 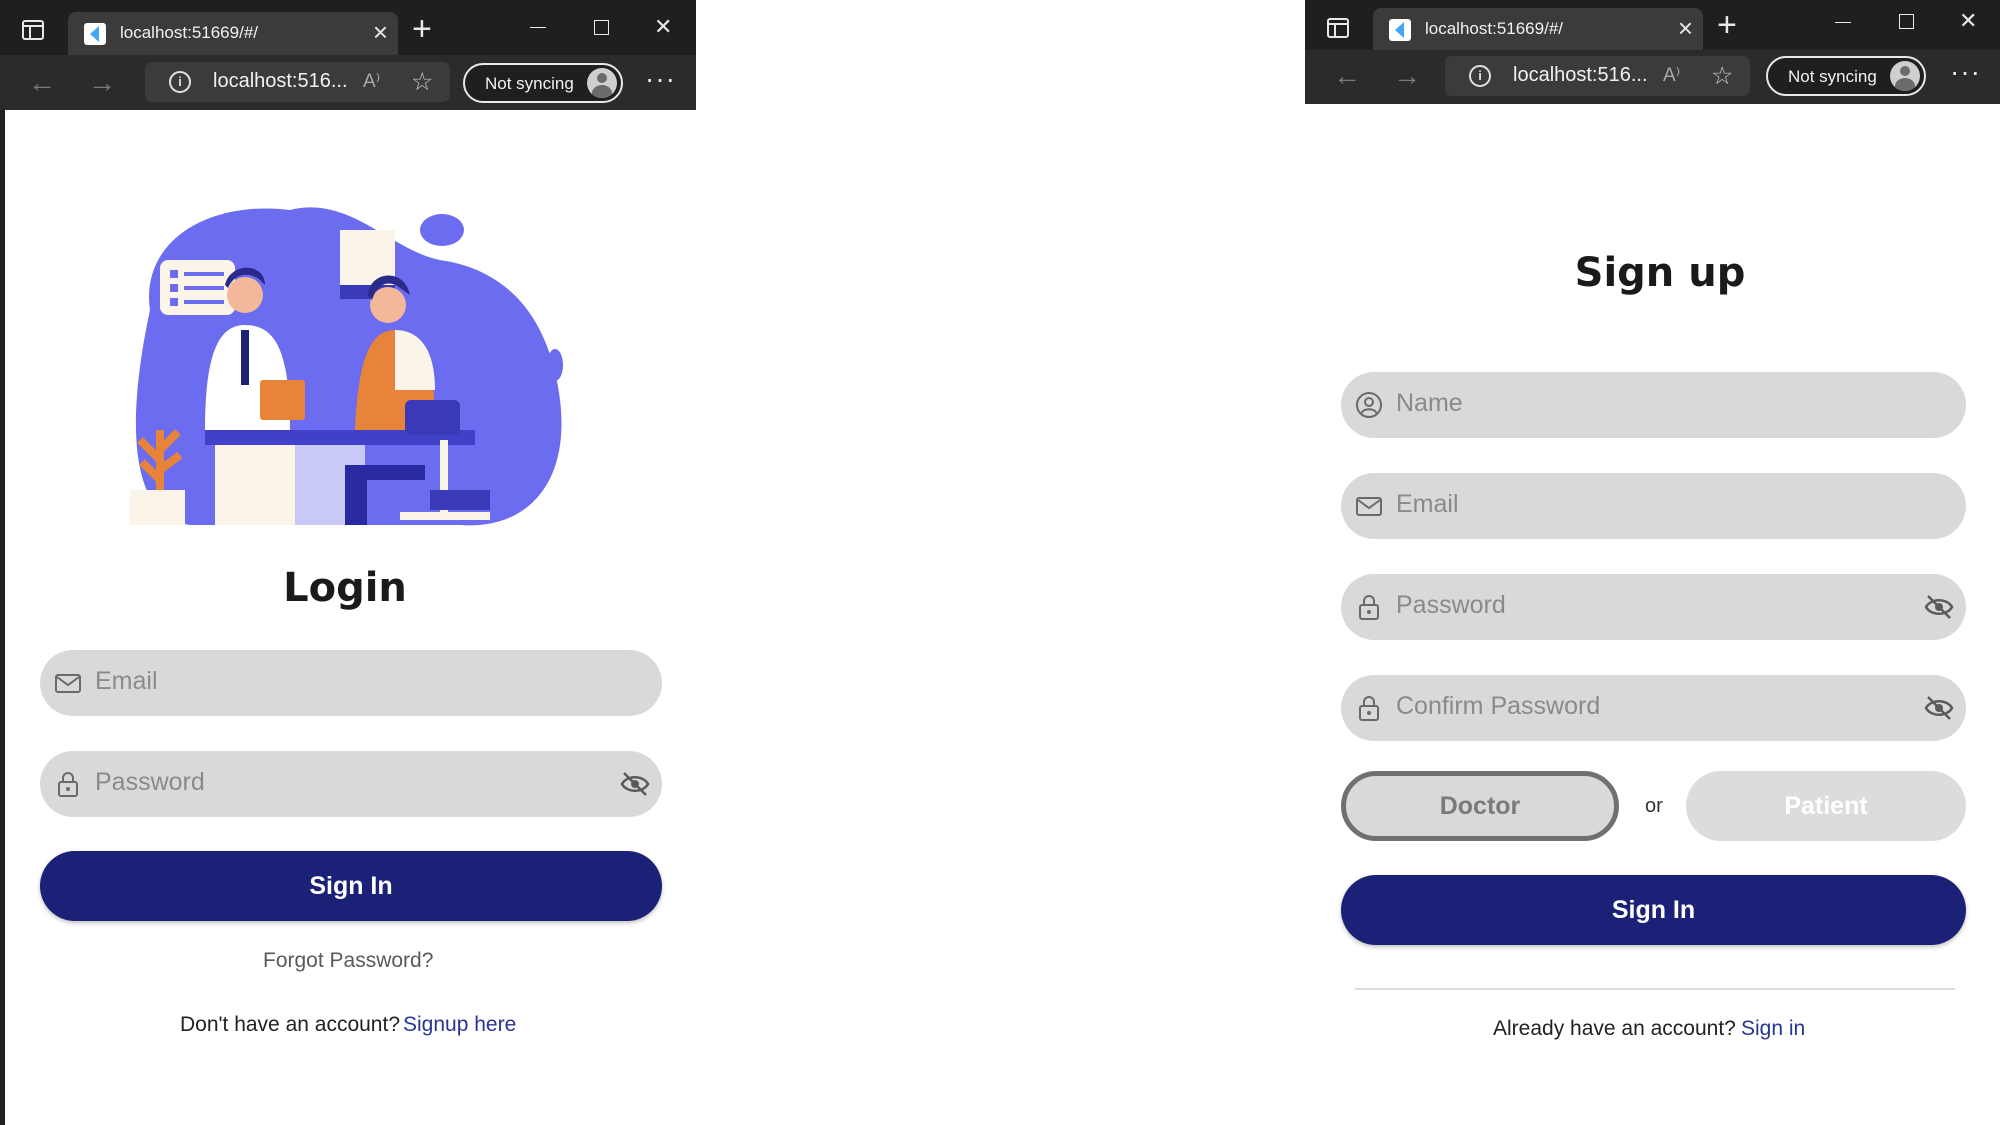 What do you see at coordinates (351, 683) in the screenshot?
I see `login-email-field: Email` at bounding box center [351, 683].